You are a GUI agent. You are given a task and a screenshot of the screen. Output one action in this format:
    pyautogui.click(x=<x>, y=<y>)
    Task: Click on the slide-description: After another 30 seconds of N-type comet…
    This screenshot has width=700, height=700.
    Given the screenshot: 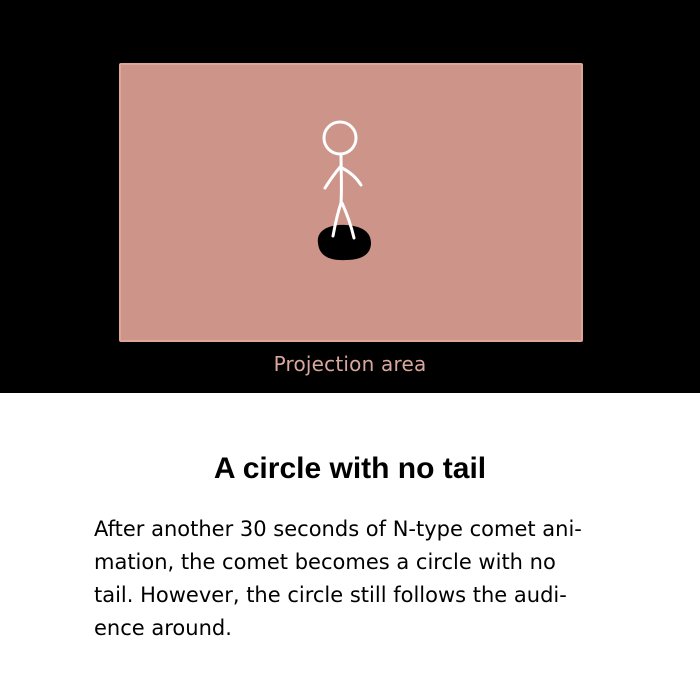 What is the action you would take?
    pyautogui.click(x=354, y=579)
    